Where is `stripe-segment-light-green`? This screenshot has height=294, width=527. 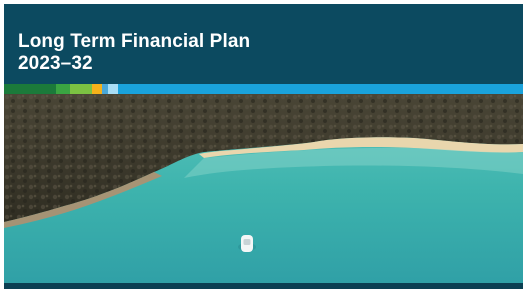
stripe-segment-light-green is located at coordinates (81, 89).